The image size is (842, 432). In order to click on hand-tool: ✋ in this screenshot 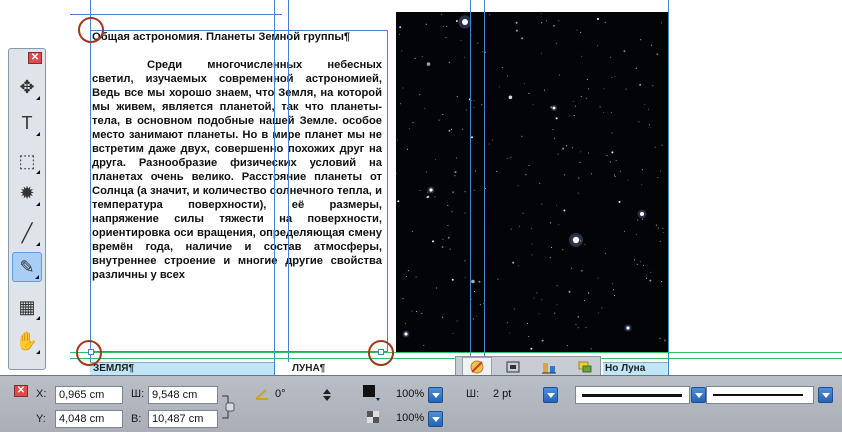, I will do `click(27, 341)`.